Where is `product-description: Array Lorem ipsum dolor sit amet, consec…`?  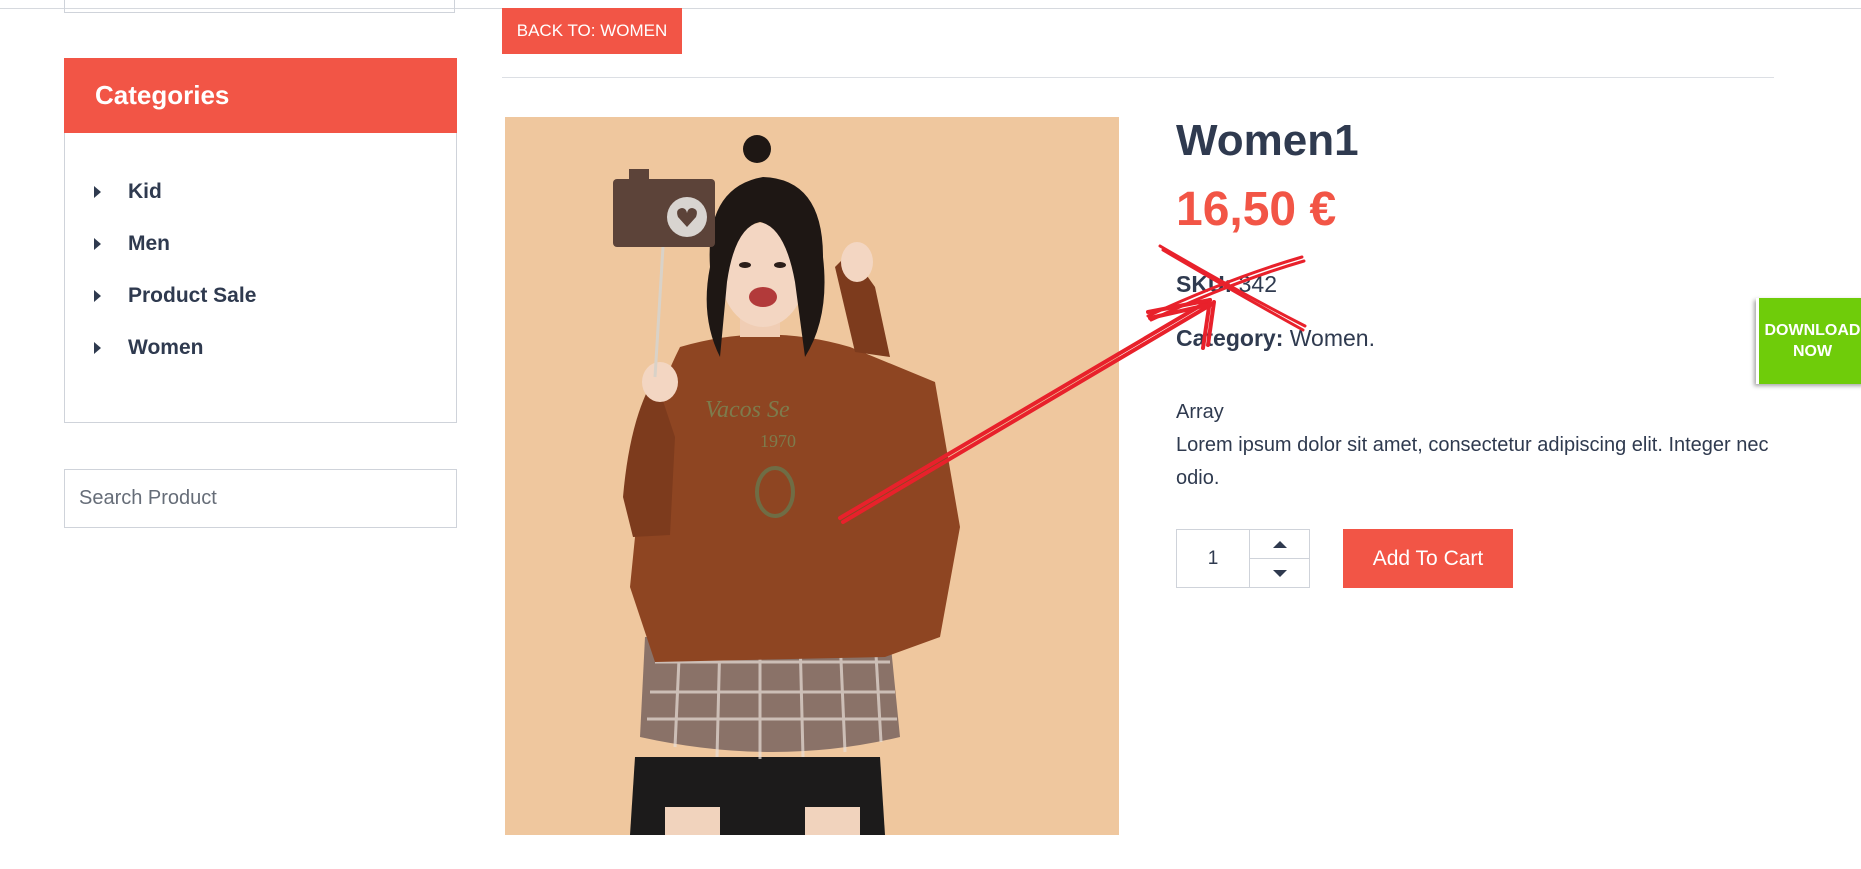 product-description: Array Lorem ipsum dolor sit amet, consec… is located at coordinates (1476, 445).